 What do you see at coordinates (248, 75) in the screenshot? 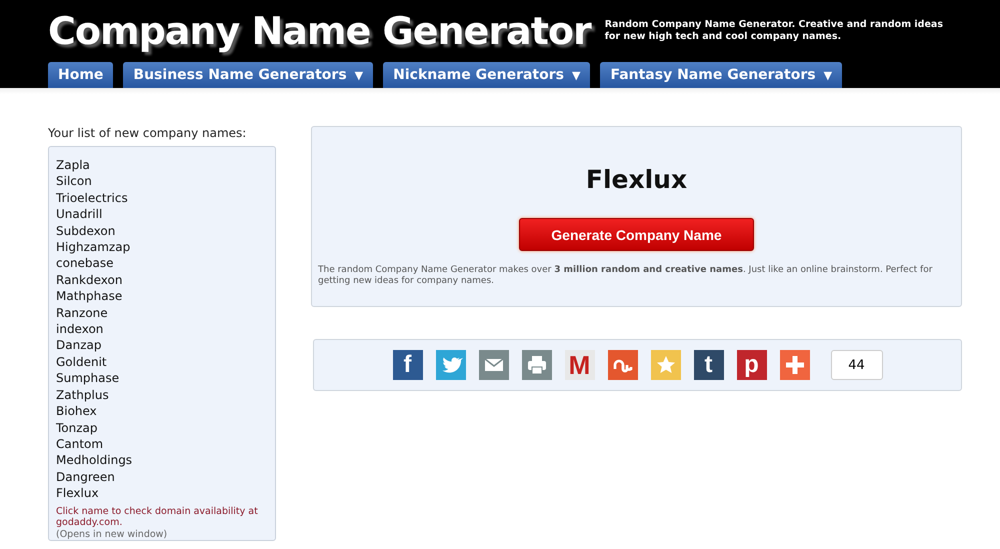
I see `nav-tab: Business Name Generators ▼` at bounding box center [248, 75].